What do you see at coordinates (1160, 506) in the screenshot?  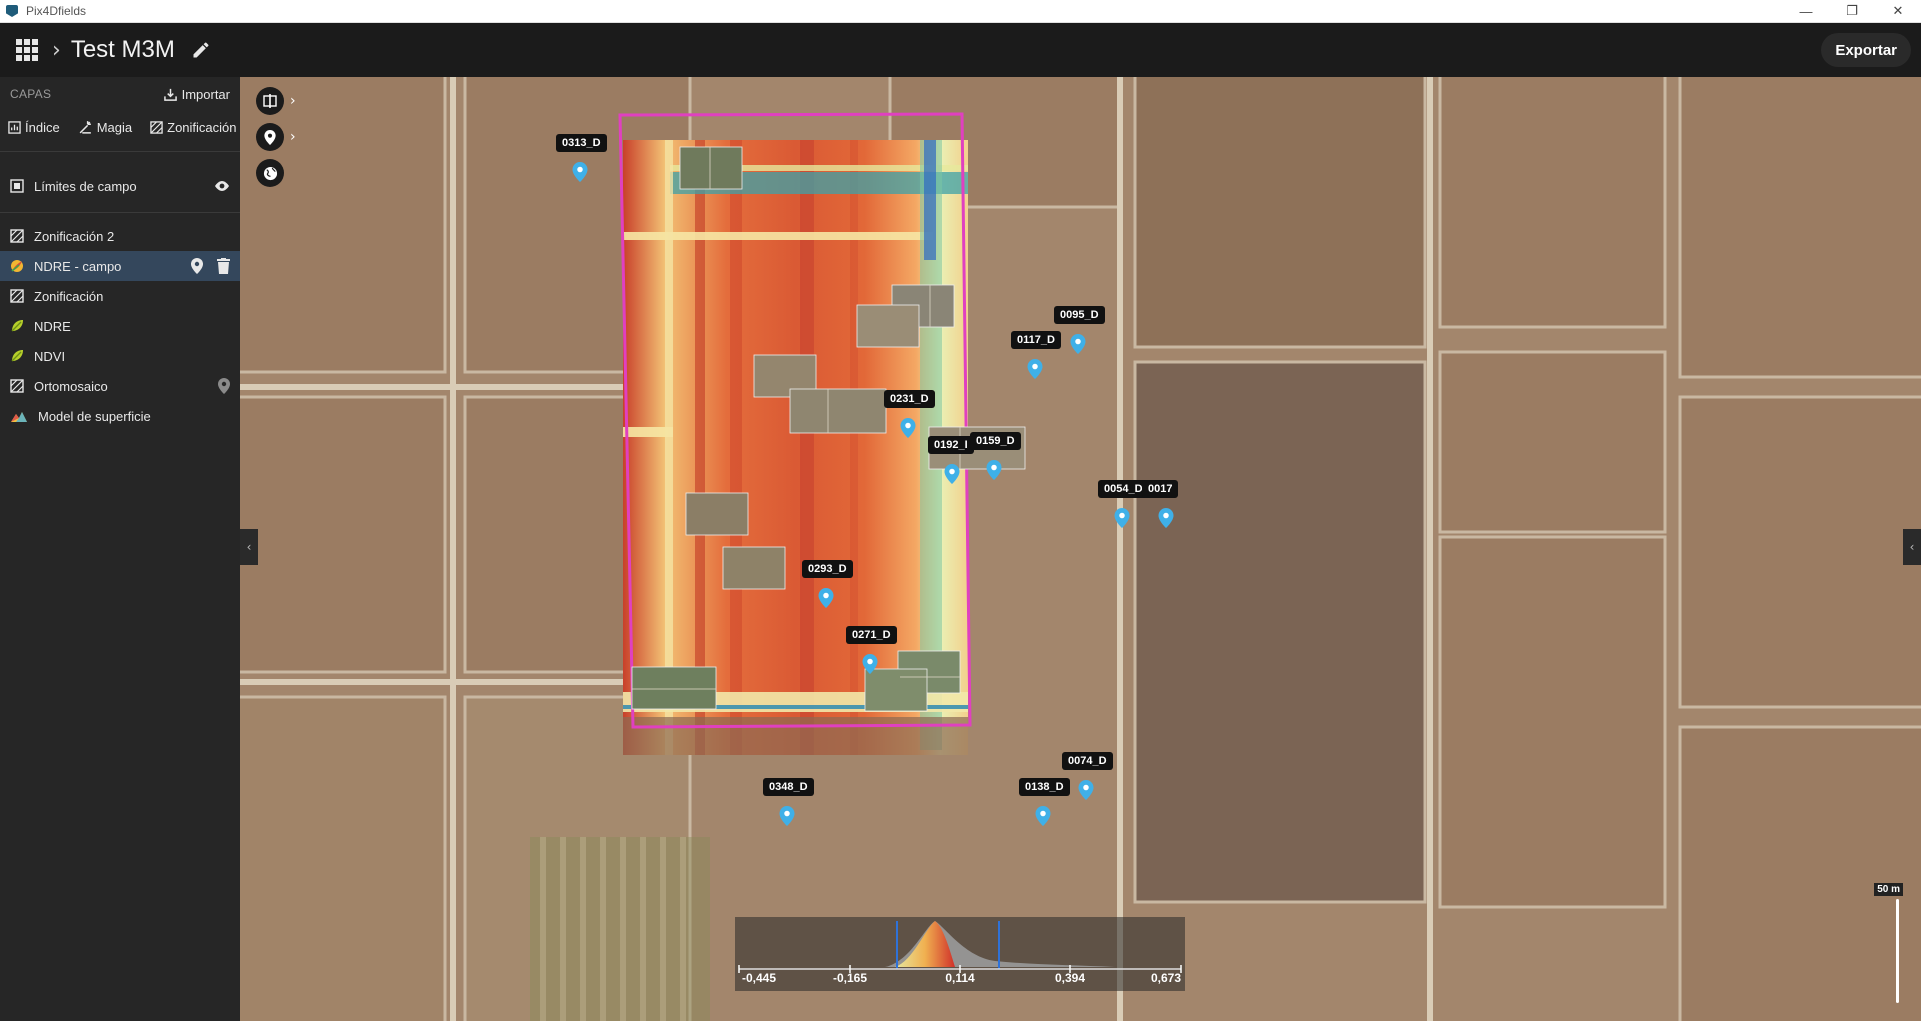 I see `sample-pin: 0017` at bounding box center [1160, 506].